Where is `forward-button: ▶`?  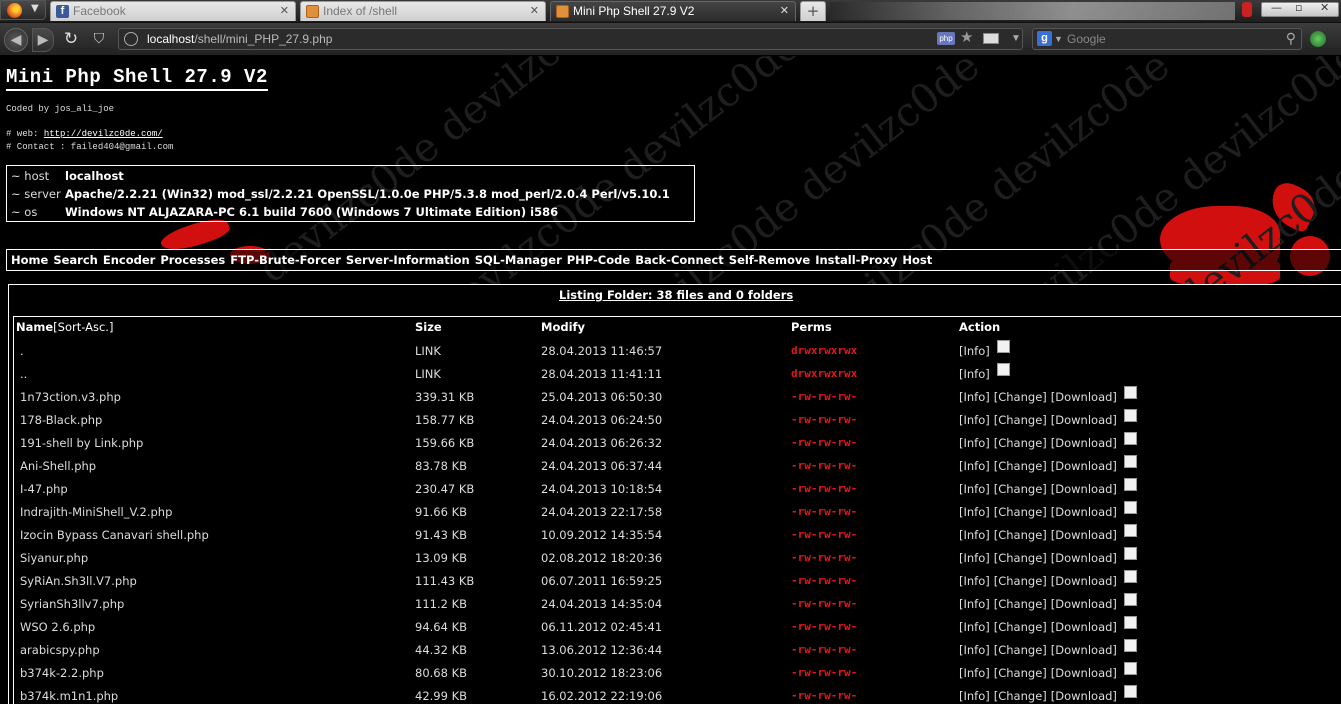 forward-button: ▶ is located at coordinates (43, 40).